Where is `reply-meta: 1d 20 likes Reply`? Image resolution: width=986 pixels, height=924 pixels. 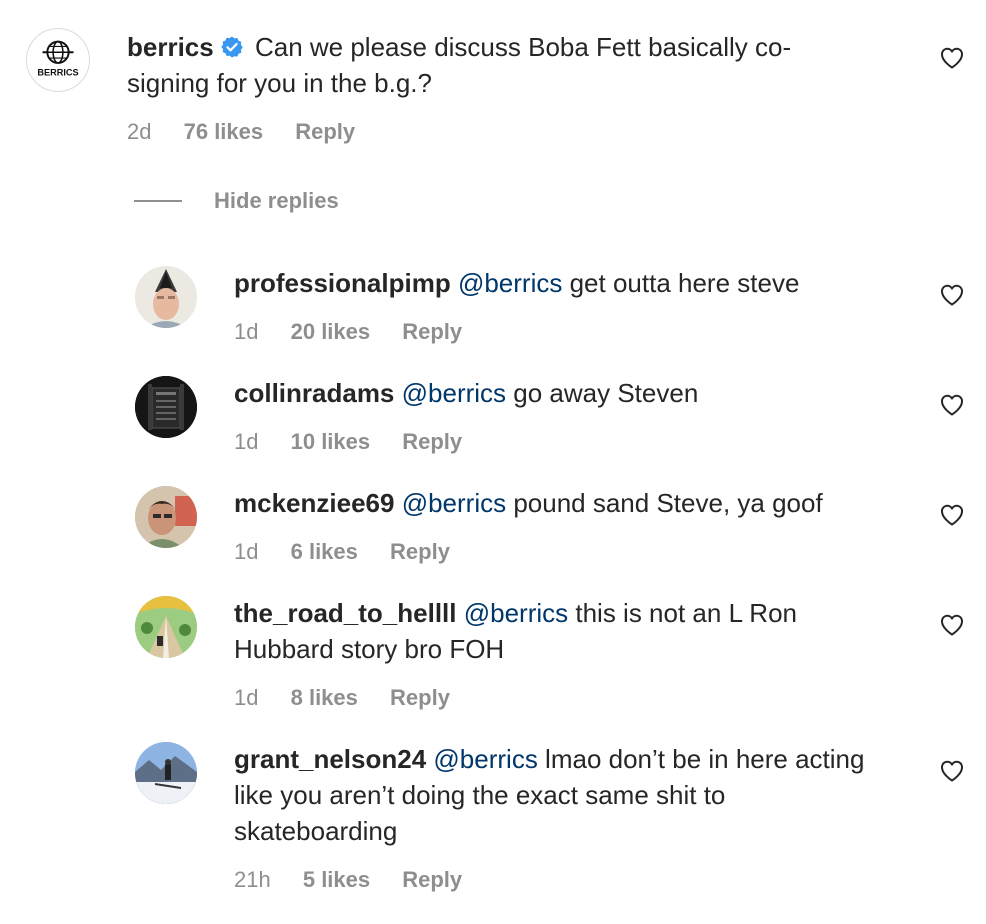
reply-meta: 1d 20 likes Reply is located at coordinates (361, 332).